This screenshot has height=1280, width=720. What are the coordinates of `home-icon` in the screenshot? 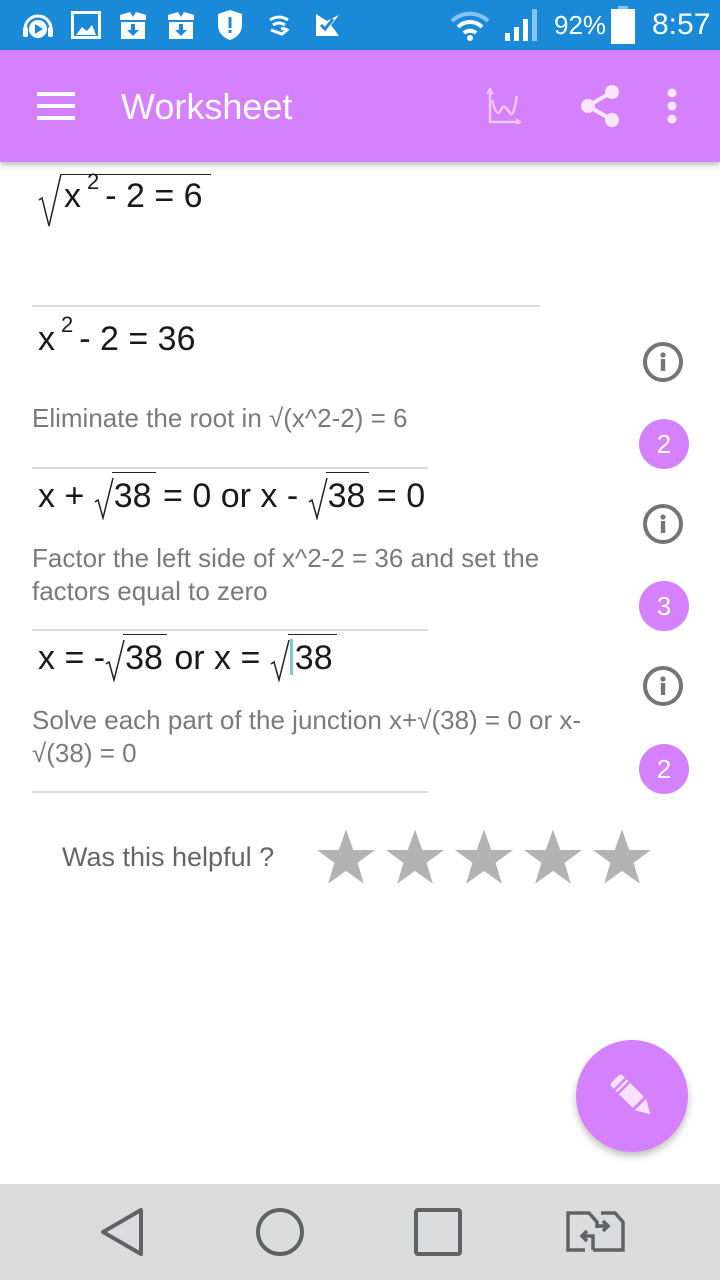 It's located at (280, 1232).